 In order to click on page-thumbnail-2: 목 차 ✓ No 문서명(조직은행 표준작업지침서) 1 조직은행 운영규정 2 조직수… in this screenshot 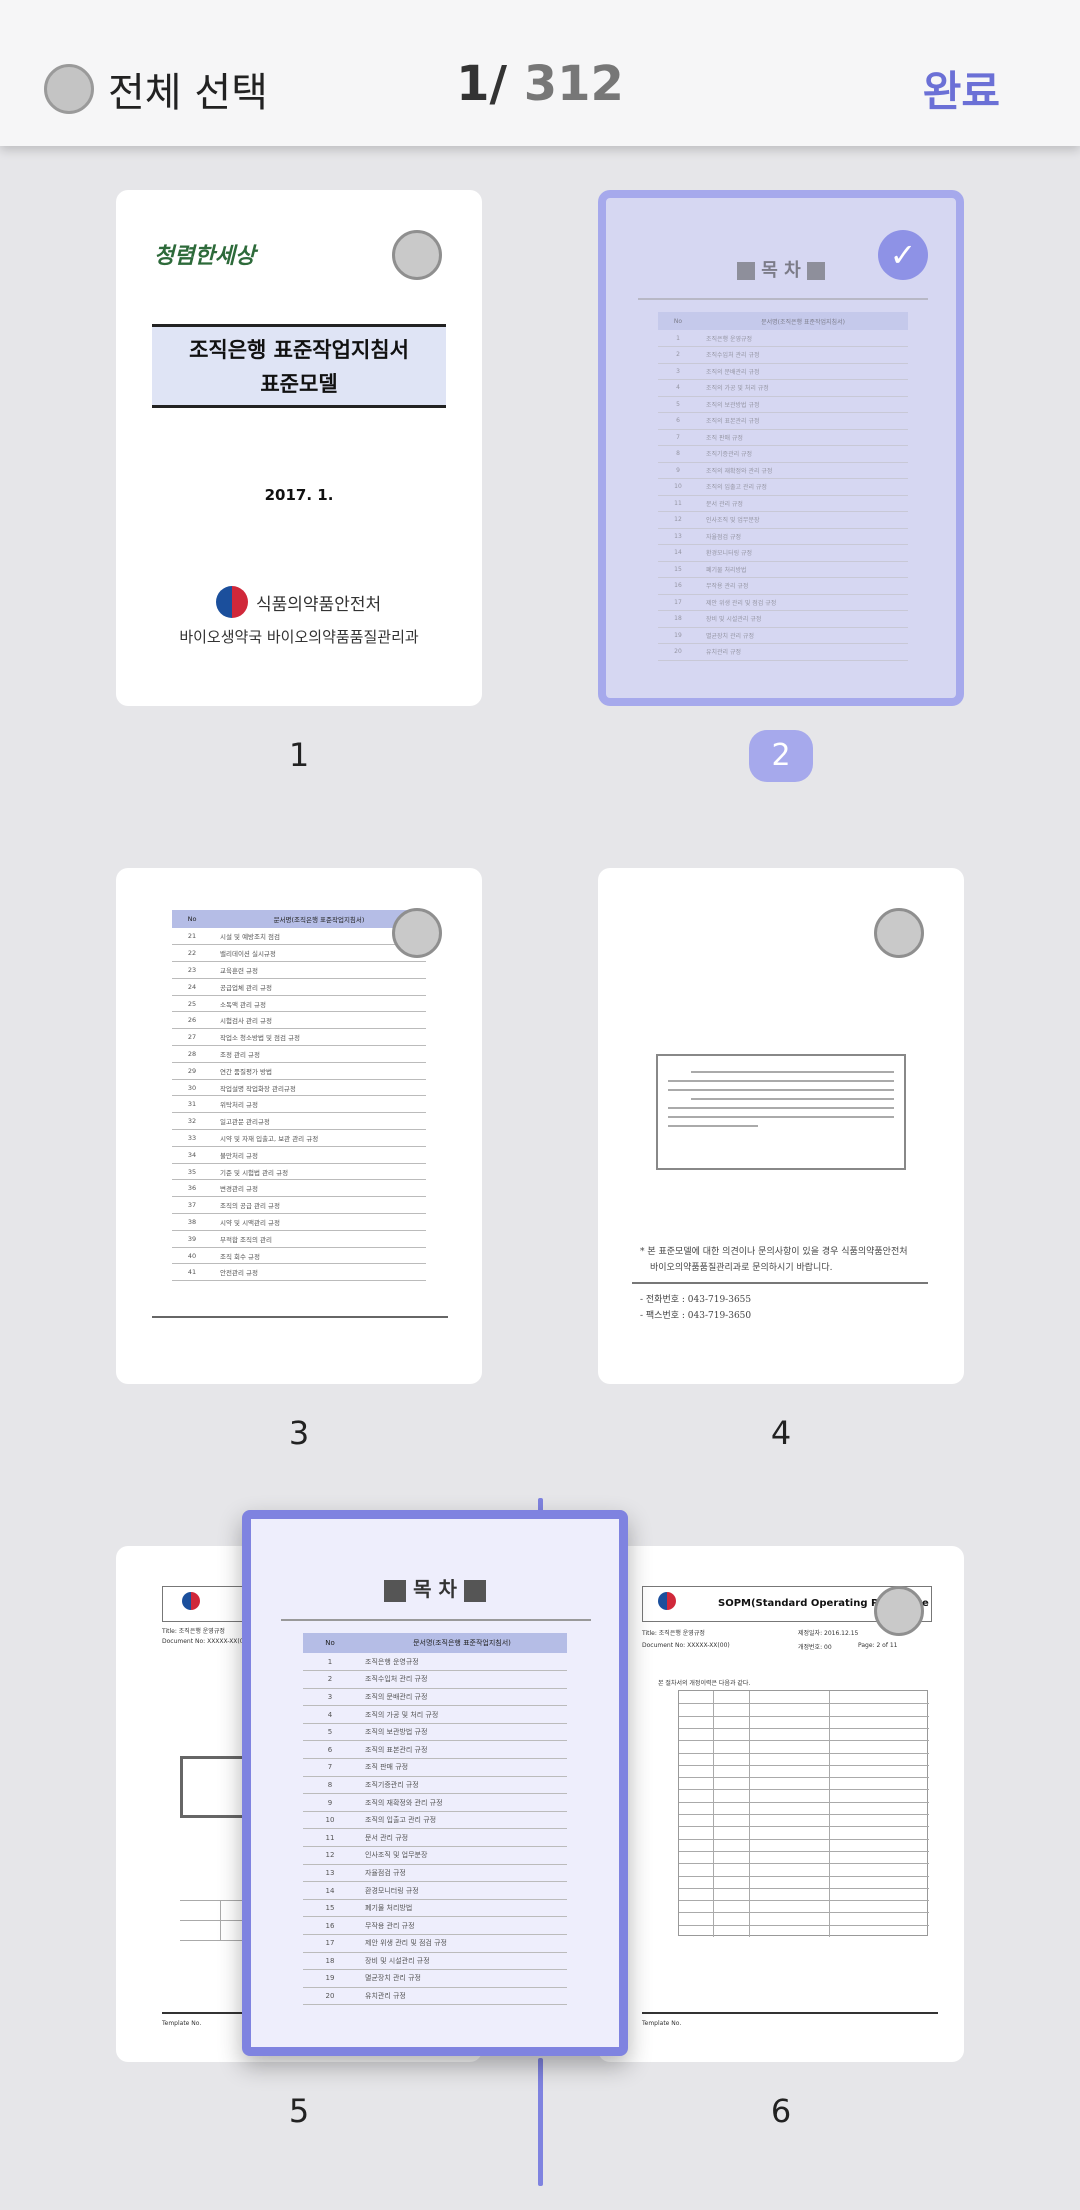, I will do `click(781, 448)`.